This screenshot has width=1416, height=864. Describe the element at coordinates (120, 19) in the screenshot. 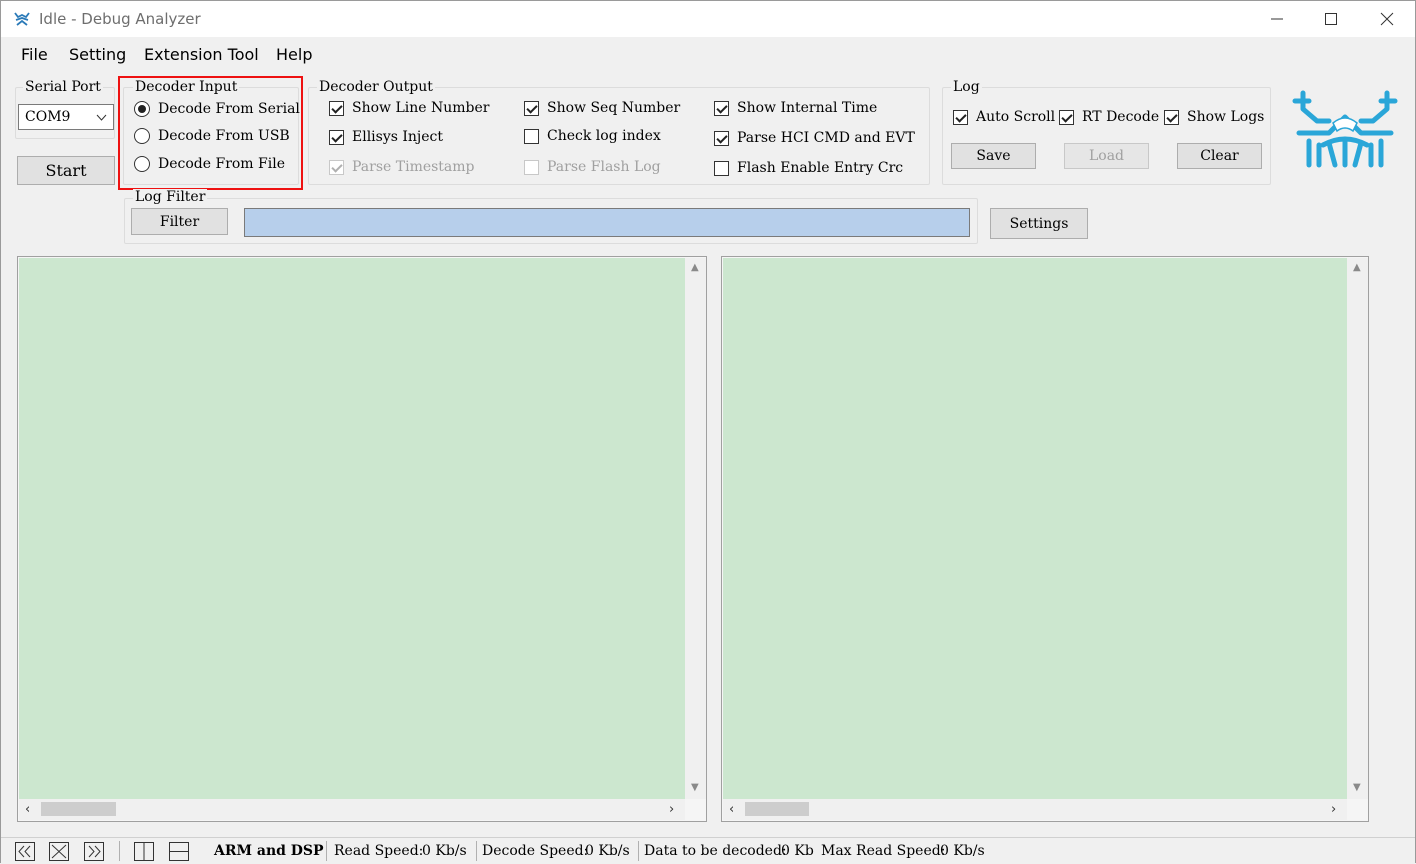

I see `window-title: Idle - Debug Analyzer` at that location.